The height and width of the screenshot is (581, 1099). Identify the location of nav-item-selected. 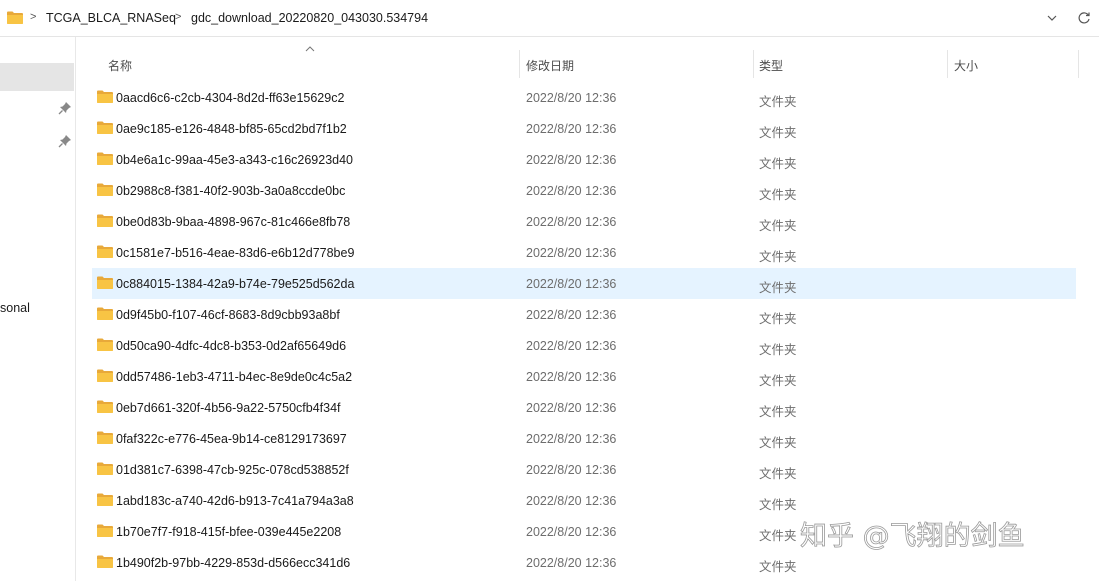
(37, 77).